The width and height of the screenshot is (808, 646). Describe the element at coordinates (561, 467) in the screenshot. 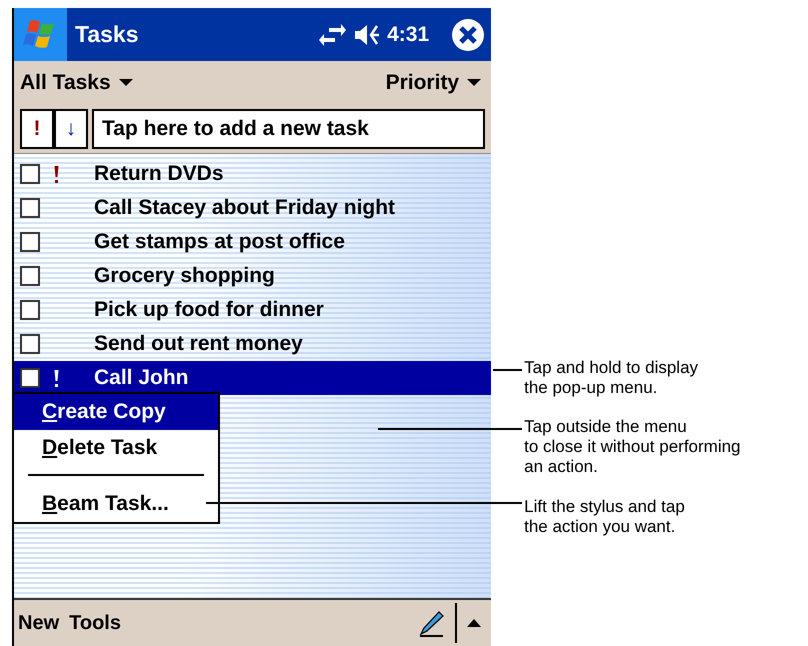

I see `callout-text: an action.` at that location.